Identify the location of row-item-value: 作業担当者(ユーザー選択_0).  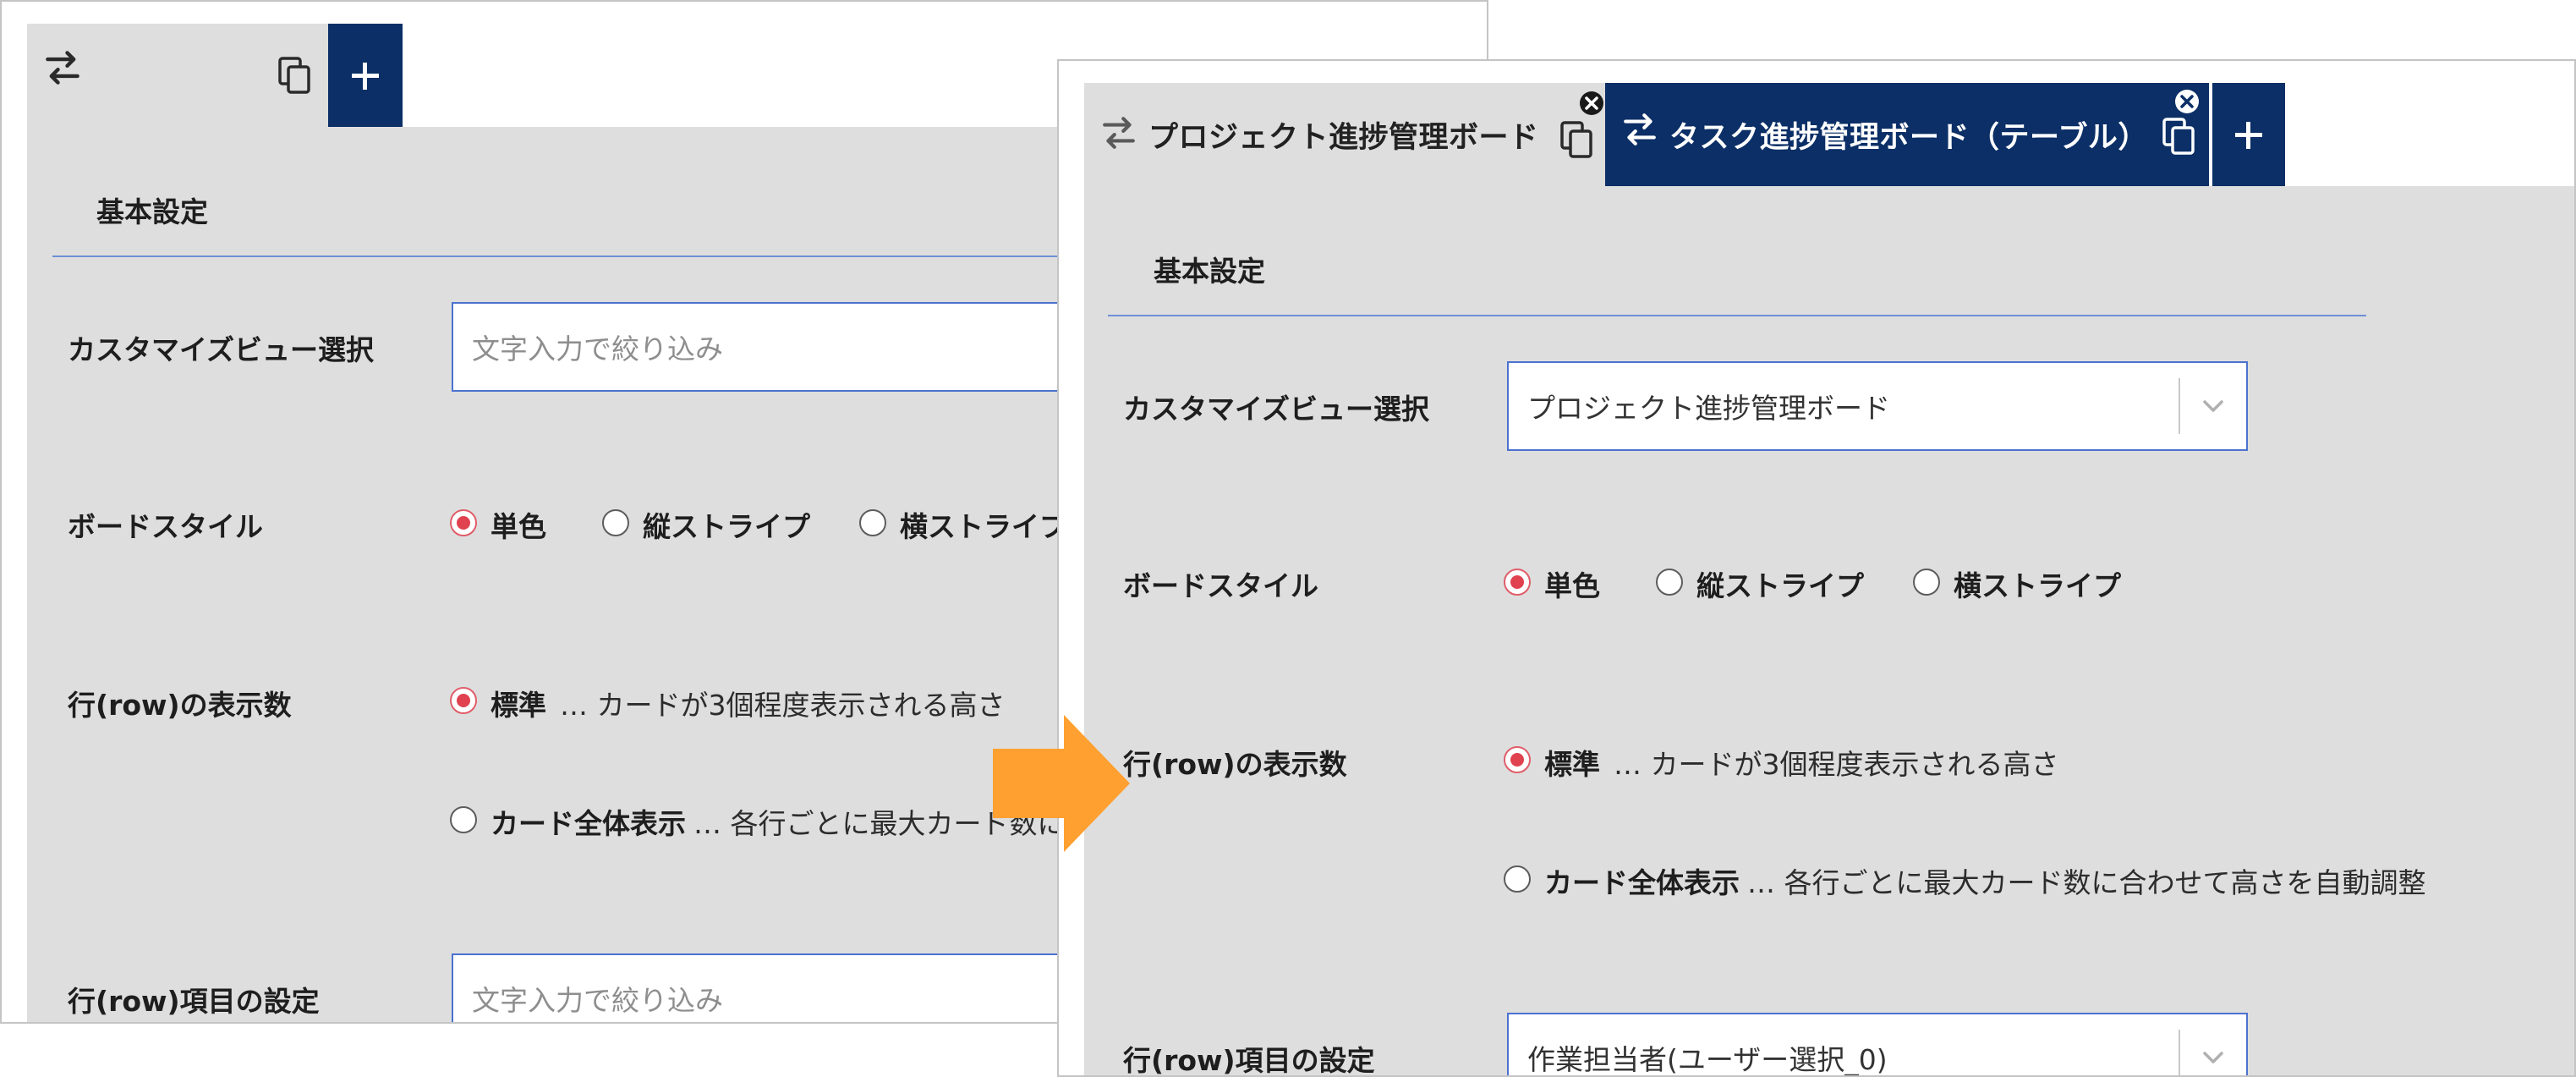
(1707, 1059).